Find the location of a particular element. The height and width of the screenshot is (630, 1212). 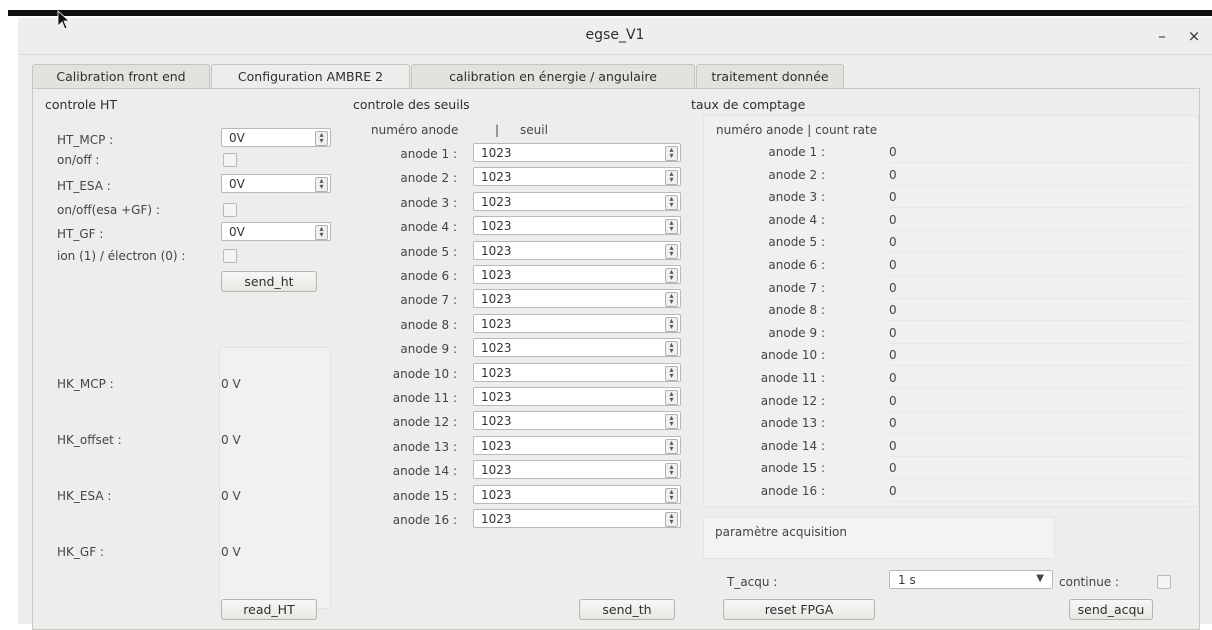

send-ht-button: send_ht is located at coordinates (269, 281).